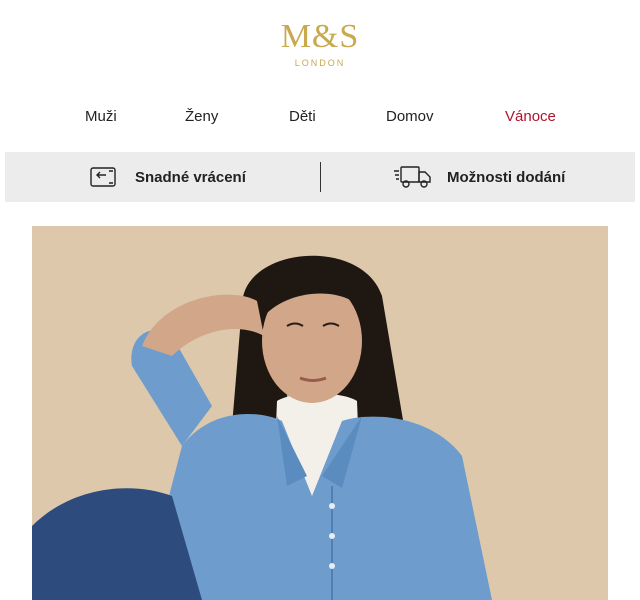 This screenshot has width=640, height=600. I want to click on logo-subtitle: LONDON, so click(320, 63).